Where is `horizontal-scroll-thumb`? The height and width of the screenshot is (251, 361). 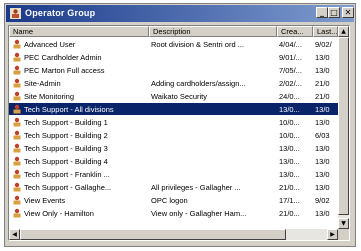 horizontal-scroll-thumb is located at coordinates (153, 234).